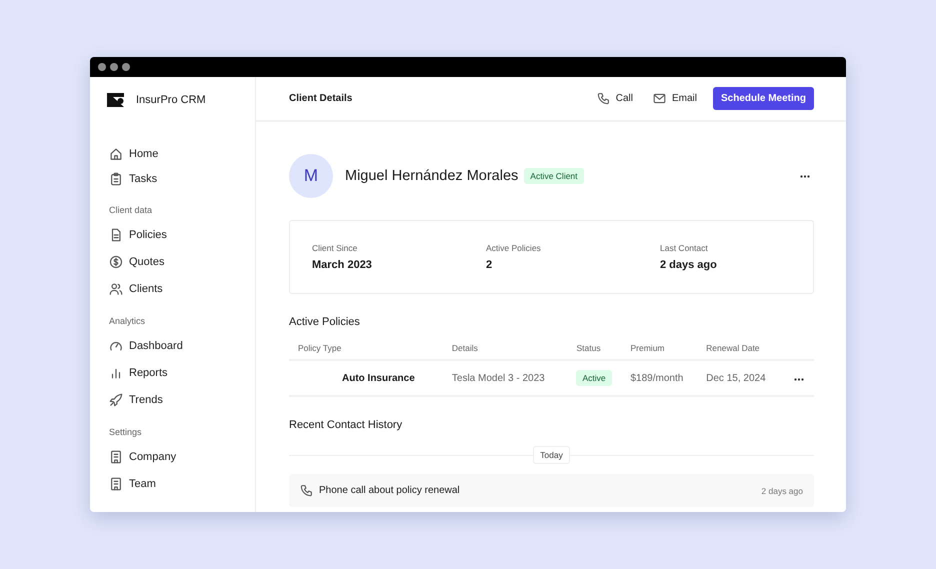 This screenshot has width=936, height=569. What do you see at coordinates (554, 176) in the screenshot?
I see `status-badge: Active Client` at bounding box center [554, 176].